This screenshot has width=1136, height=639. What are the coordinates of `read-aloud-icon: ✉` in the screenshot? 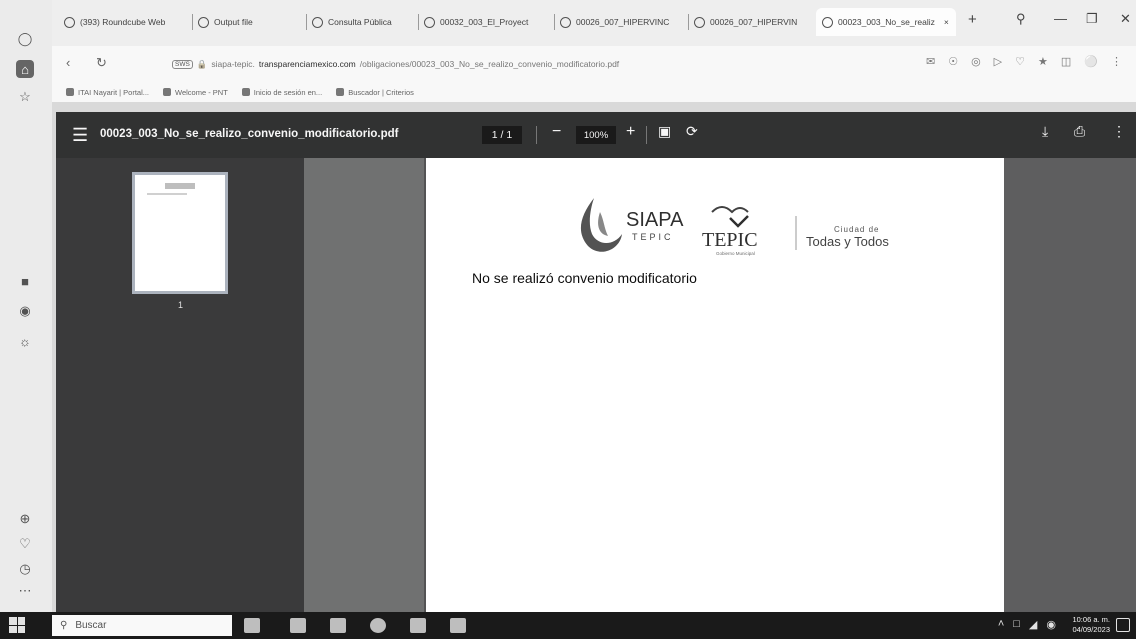 It's located at (930, 61).